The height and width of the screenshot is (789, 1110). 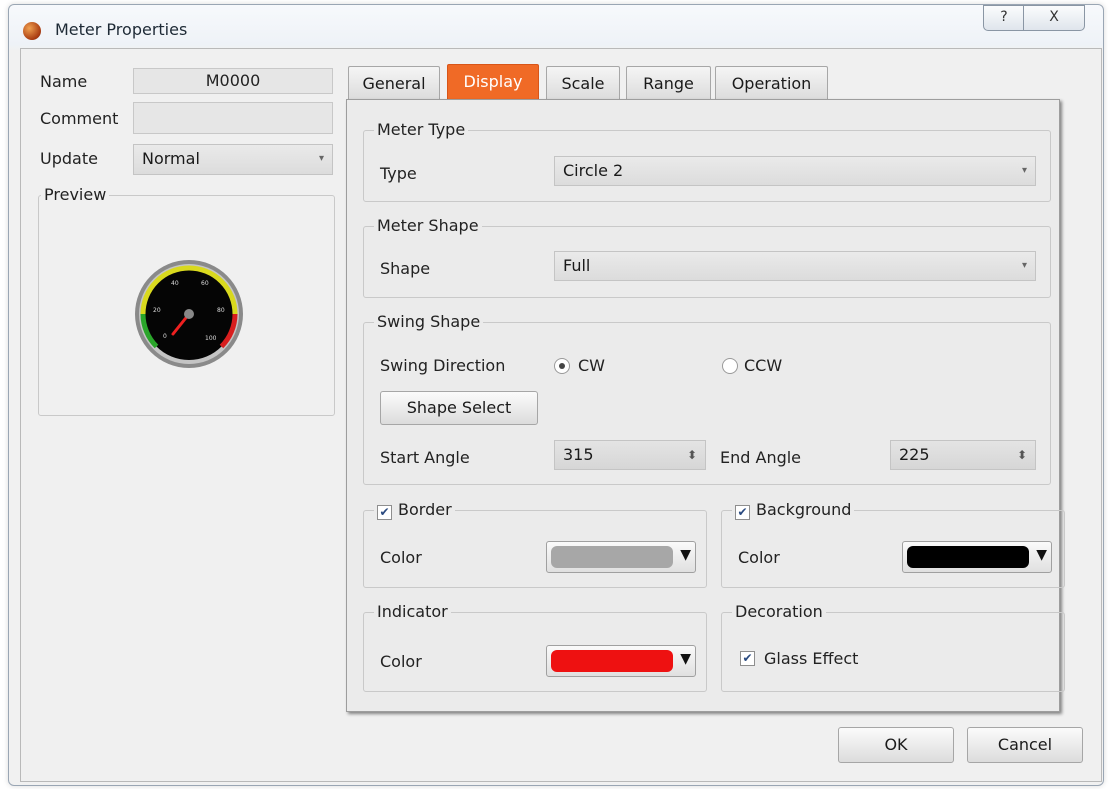 I want to click on tab-range: Range, so click(x=668, y=82).